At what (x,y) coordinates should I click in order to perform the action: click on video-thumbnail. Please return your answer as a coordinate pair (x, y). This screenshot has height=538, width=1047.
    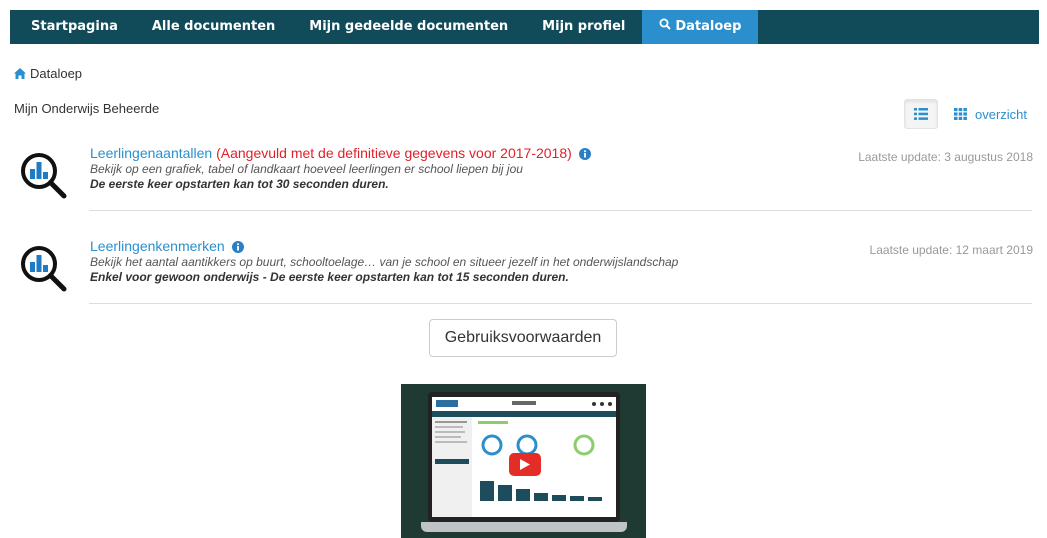
    Looking at the image, I should click on (523, 461).